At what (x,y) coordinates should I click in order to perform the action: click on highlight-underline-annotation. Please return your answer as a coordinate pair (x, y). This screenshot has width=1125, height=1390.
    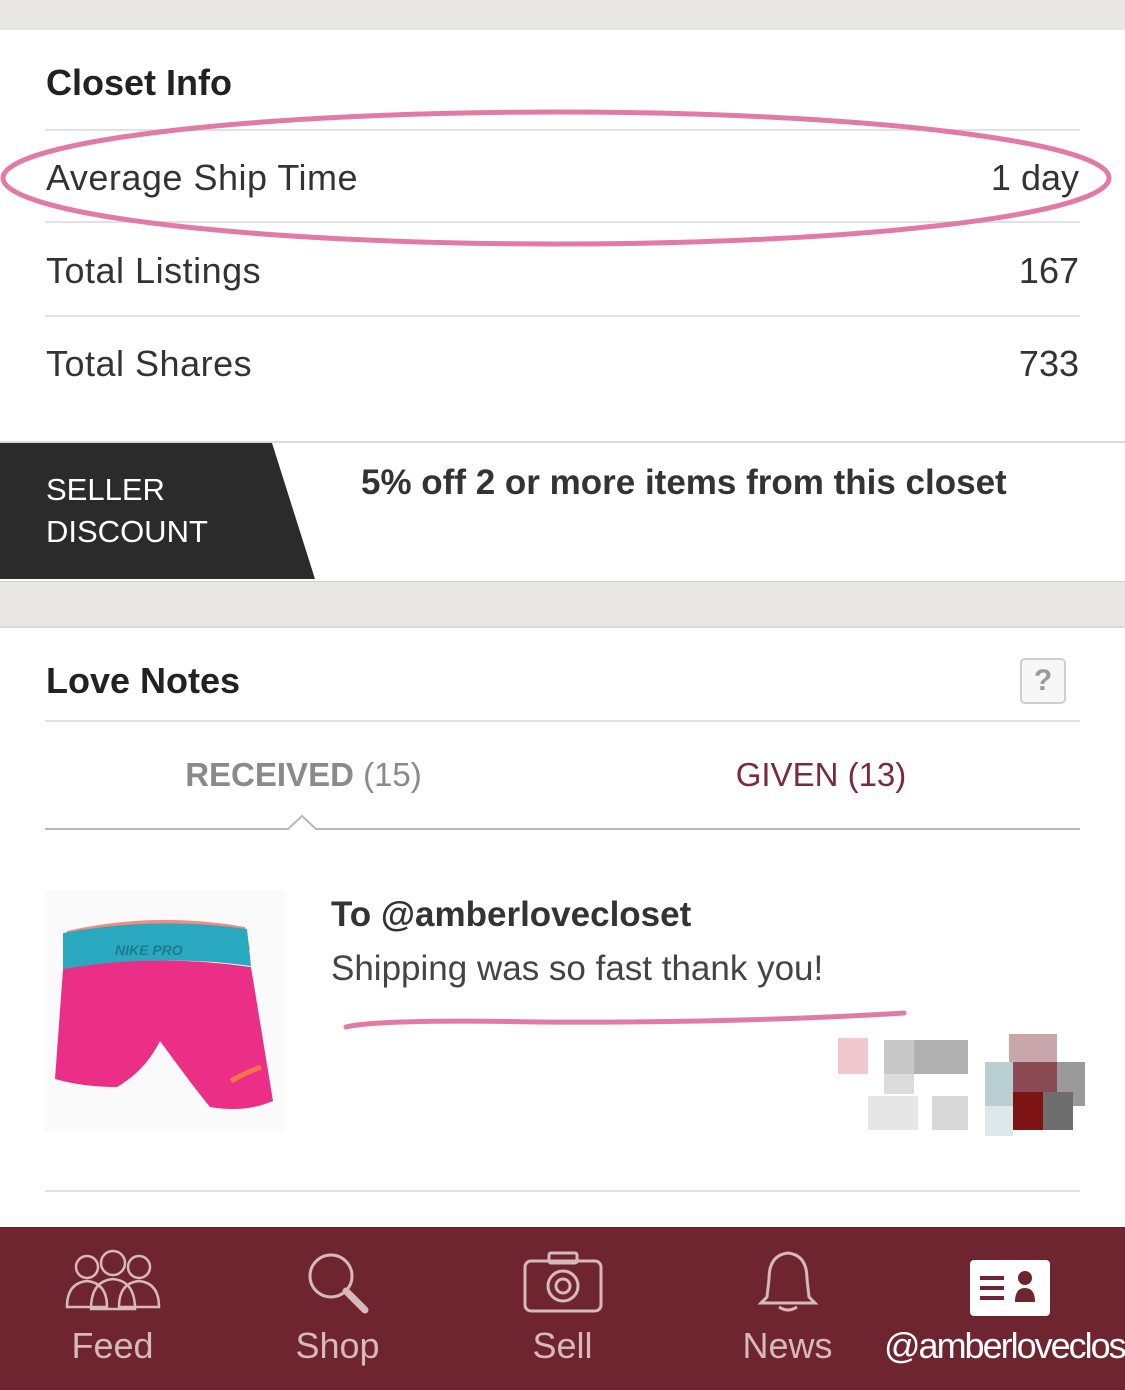
    Looking at the image, I should click on (625, 1020).